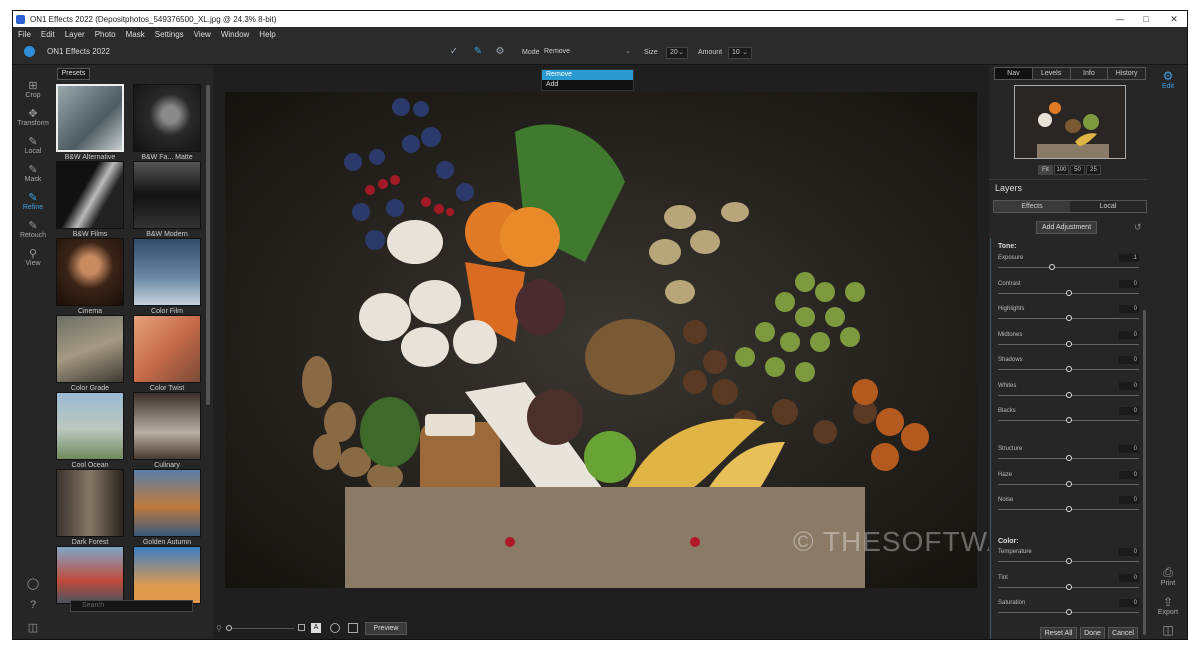 The height and width of the screenshot is (651, 1200). What do you see at coordinates (24, 34) in the screenshot?
I see `menu-file: File` at bounding box center [24, 34].